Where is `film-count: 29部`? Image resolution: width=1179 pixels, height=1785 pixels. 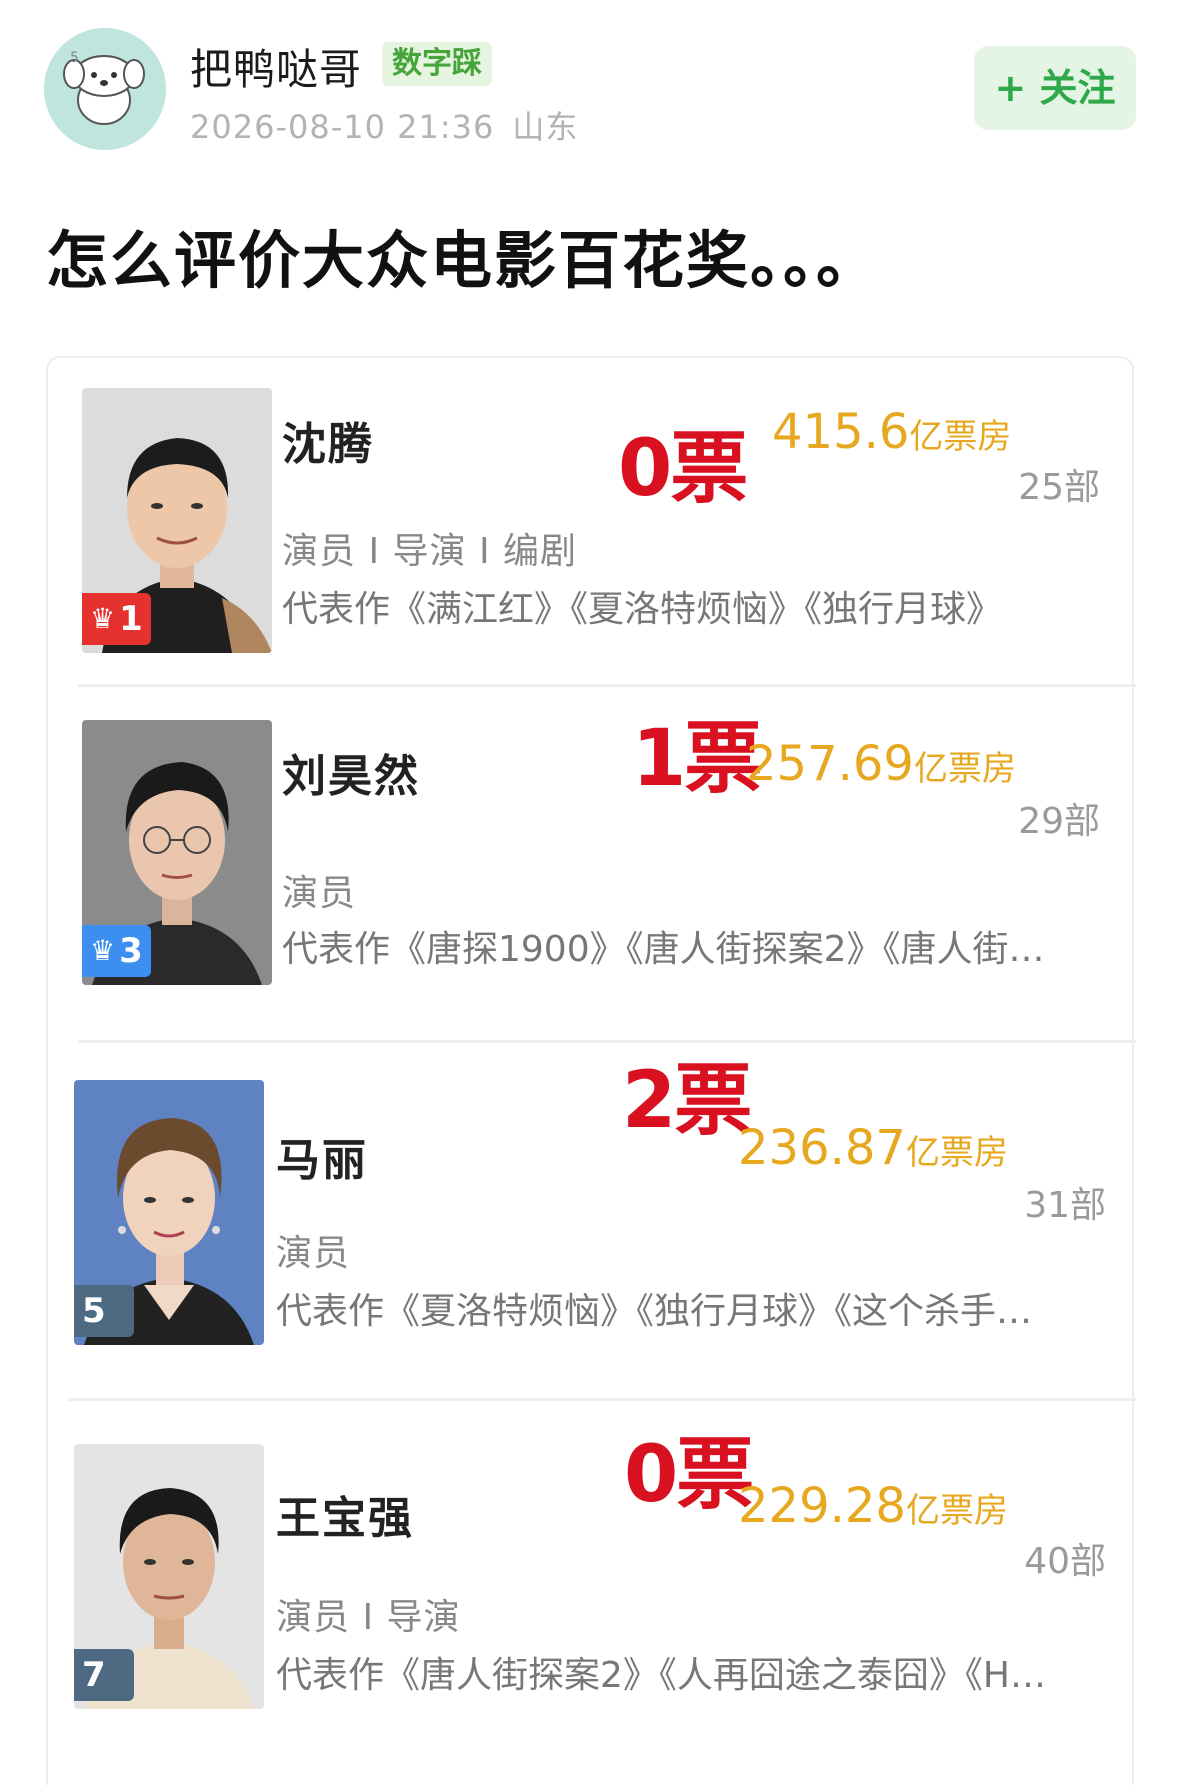
film-count: 29部 is located at coordinates (1059, 821).